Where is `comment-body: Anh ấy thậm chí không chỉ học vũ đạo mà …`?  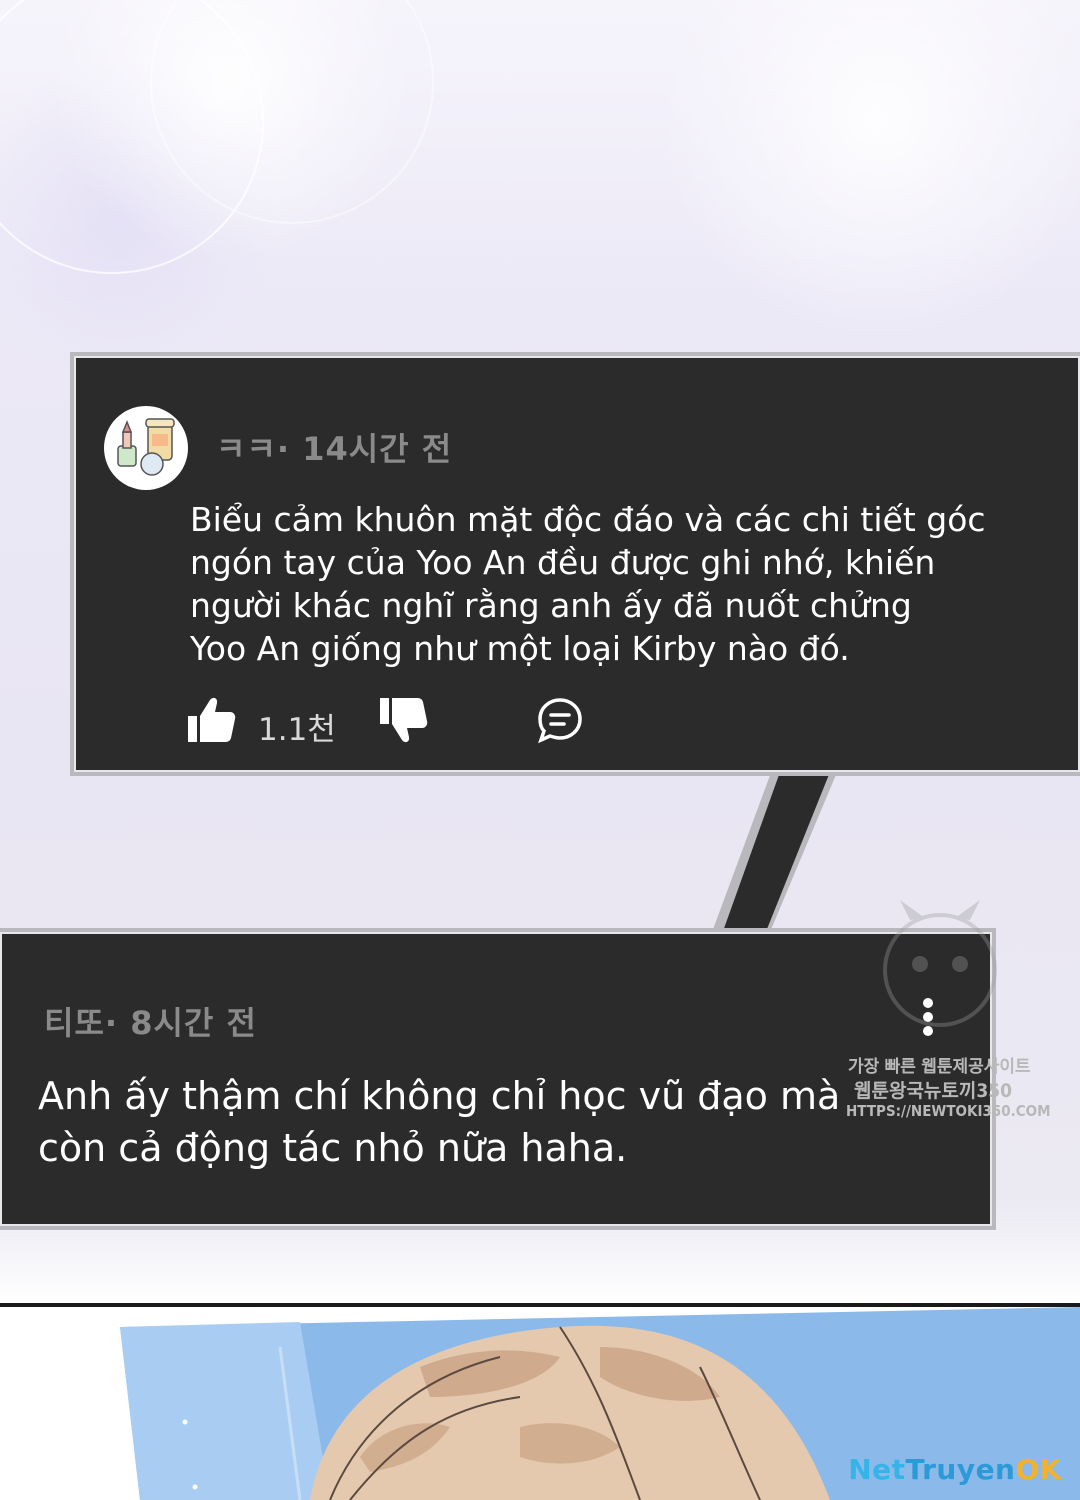 comment-body: Anh ấy thậm chí không chỉ học vũ đạo mà … is located at coordinates (439, 1122).